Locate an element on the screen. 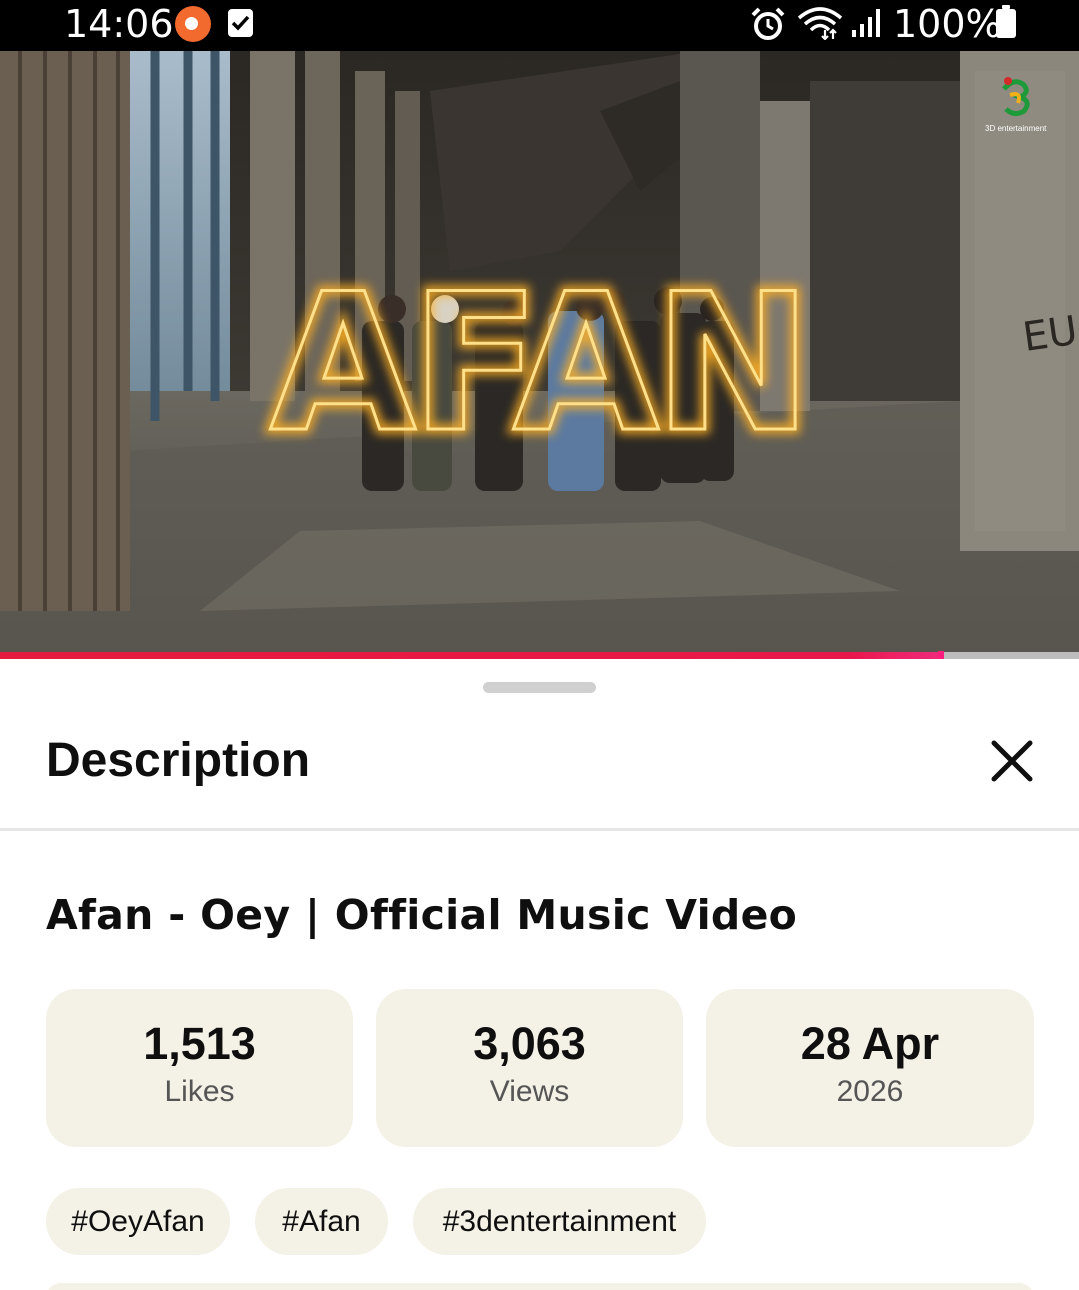 The image size is (1079, 1290). divider is located at coordinates (539, 829).